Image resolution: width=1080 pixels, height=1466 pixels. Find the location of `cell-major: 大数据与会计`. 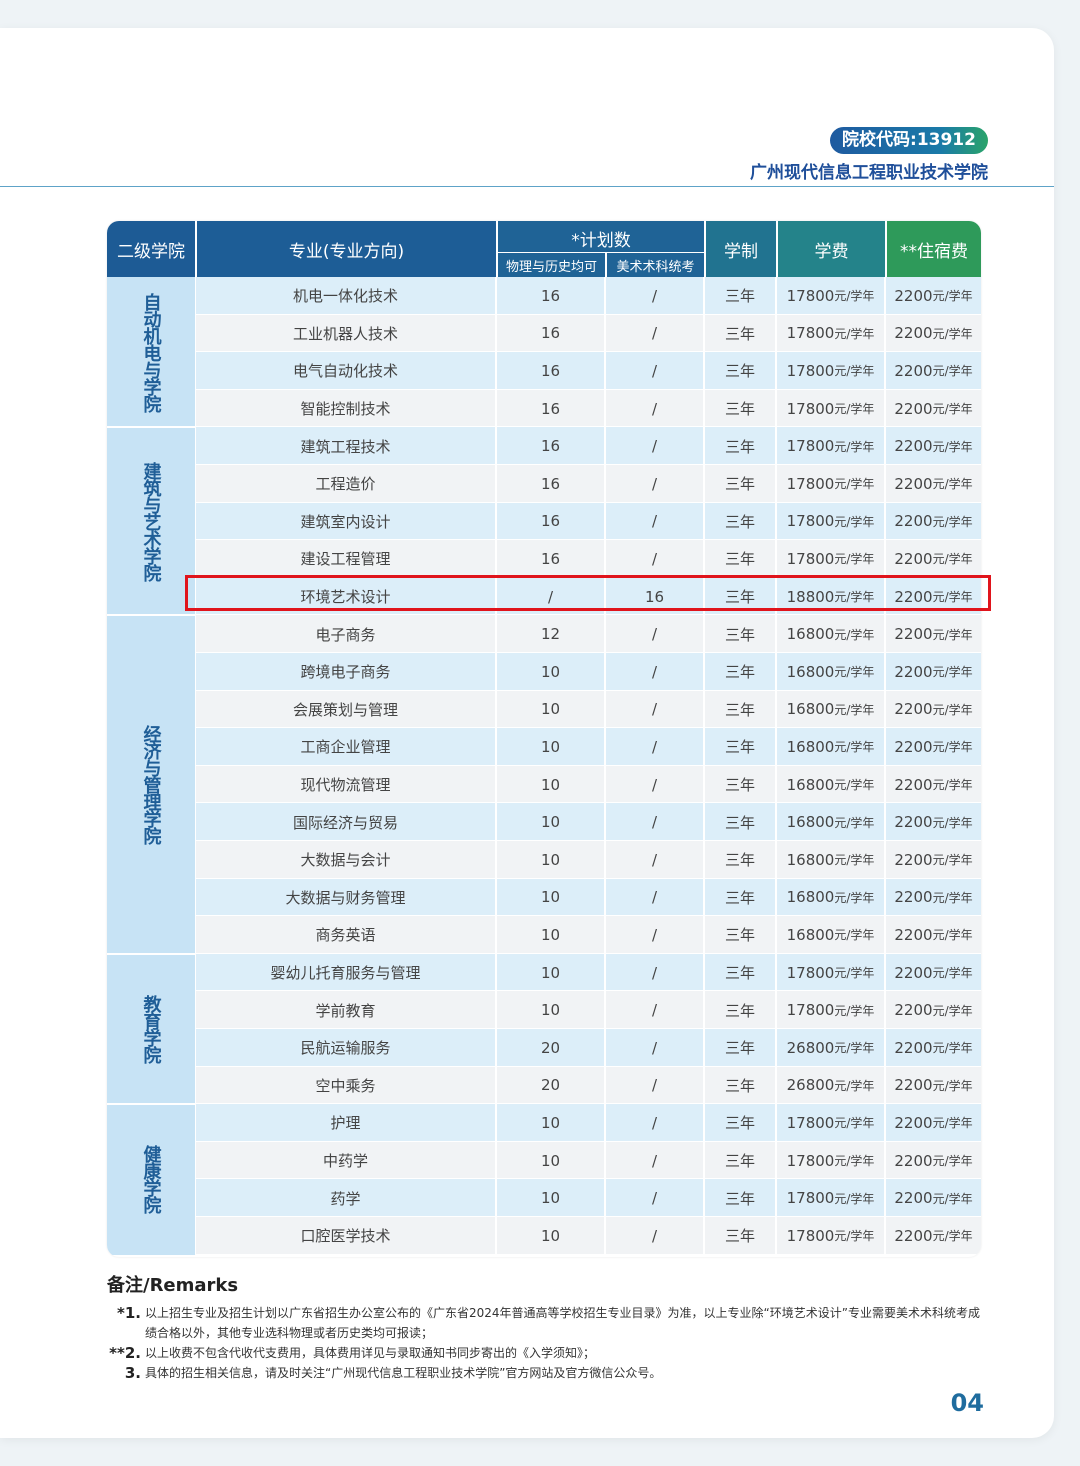

cell-major: 大数据与会计 is located at coordinates (345, 860).